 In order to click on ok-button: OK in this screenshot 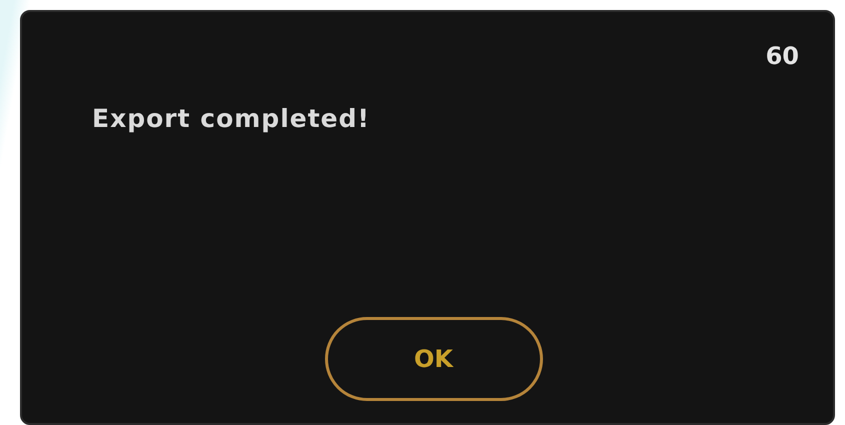, I will do `click(433, 359)`.